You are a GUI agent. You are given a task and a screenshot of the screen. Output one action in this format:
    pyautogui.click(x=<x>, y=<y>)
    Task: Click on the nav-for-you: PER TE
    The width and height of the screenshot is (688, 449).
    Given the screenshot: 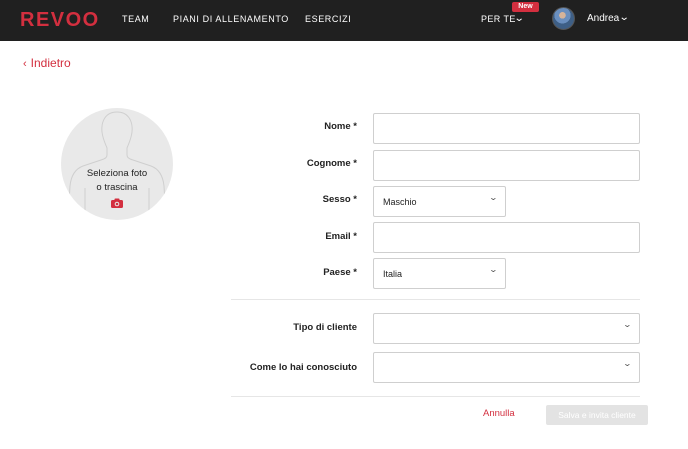 What is the action you would take?
    pyautogui.click(x=498, y=19)
    